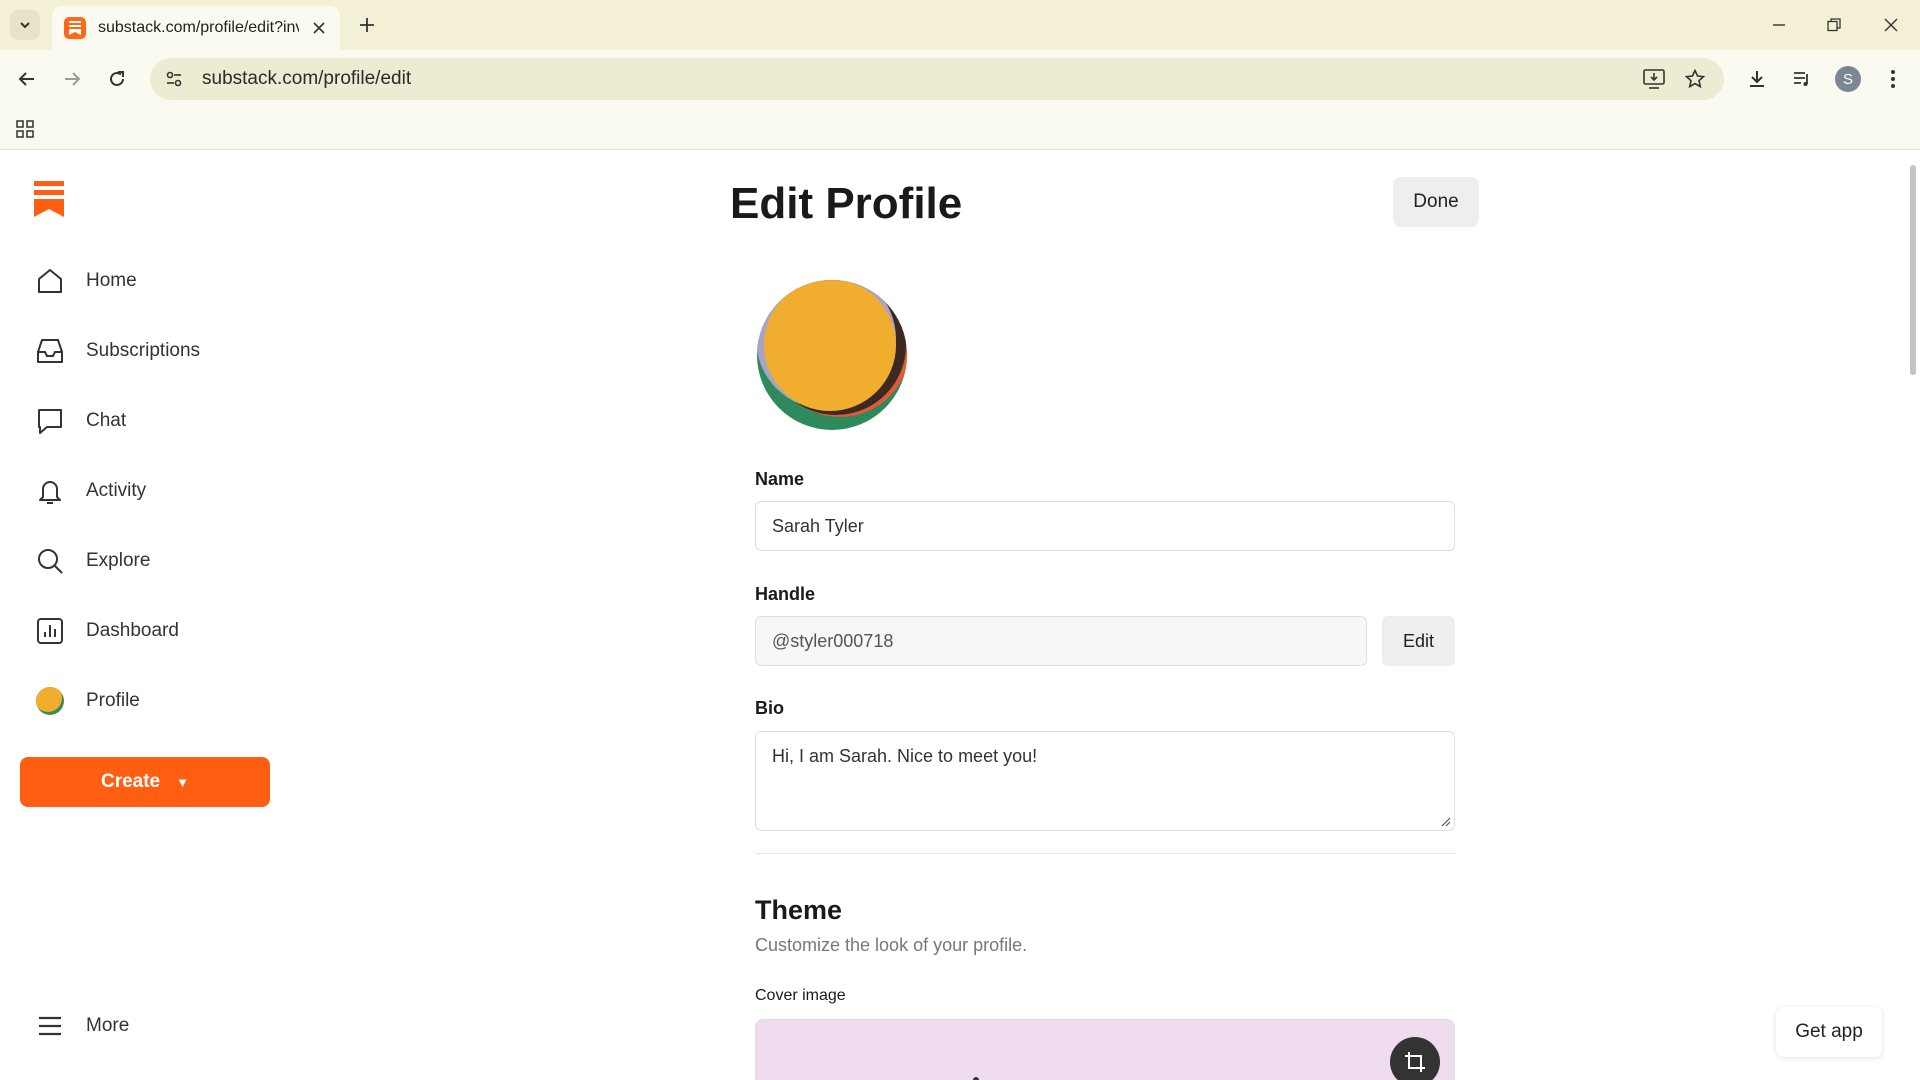 The height and width of the screenshot is (1080, 1920). I want to click on reload-icon, so click(117, 78).